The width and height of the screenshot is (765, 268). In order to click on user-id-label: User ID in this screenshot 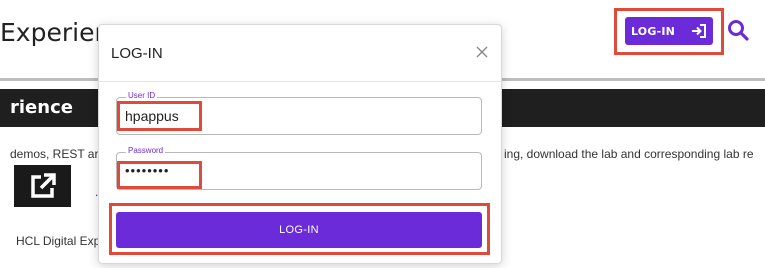, I will do `click(142, 95)`.